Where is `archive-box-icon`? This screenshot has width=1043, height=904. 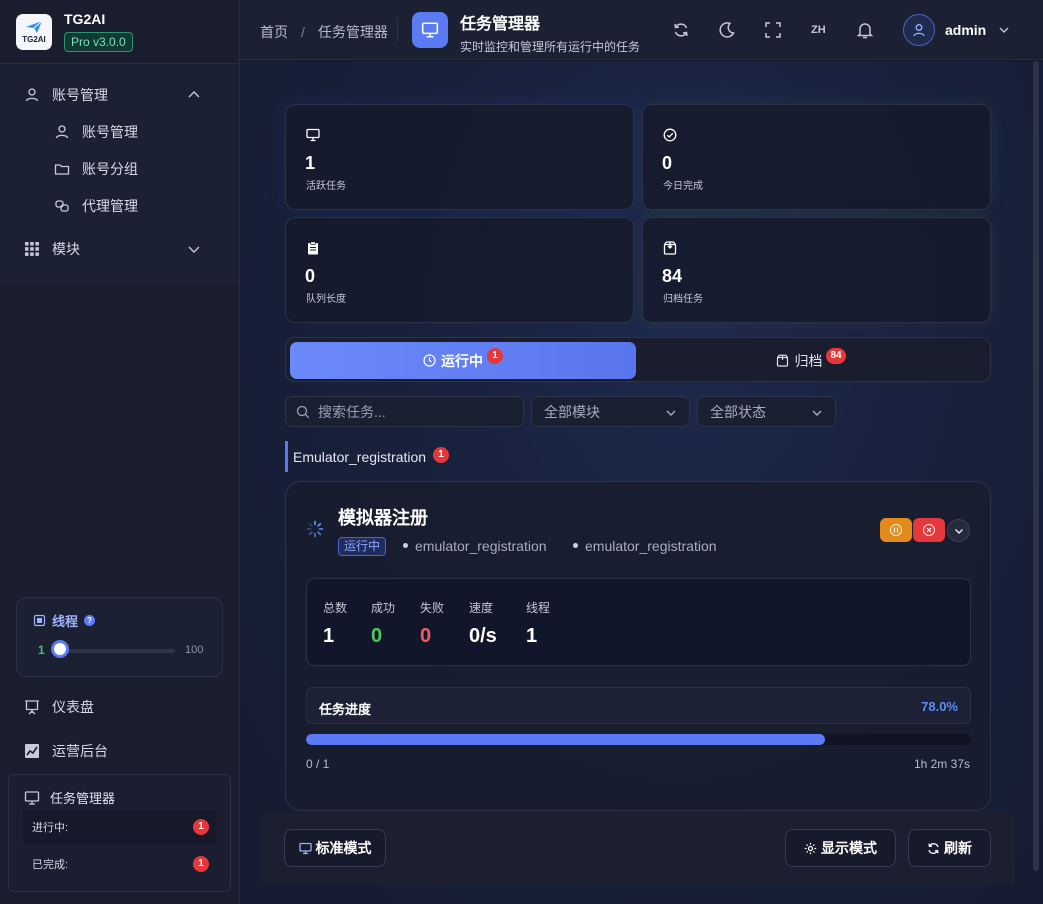 archive-box-icon is located at coordinates (670, 248).